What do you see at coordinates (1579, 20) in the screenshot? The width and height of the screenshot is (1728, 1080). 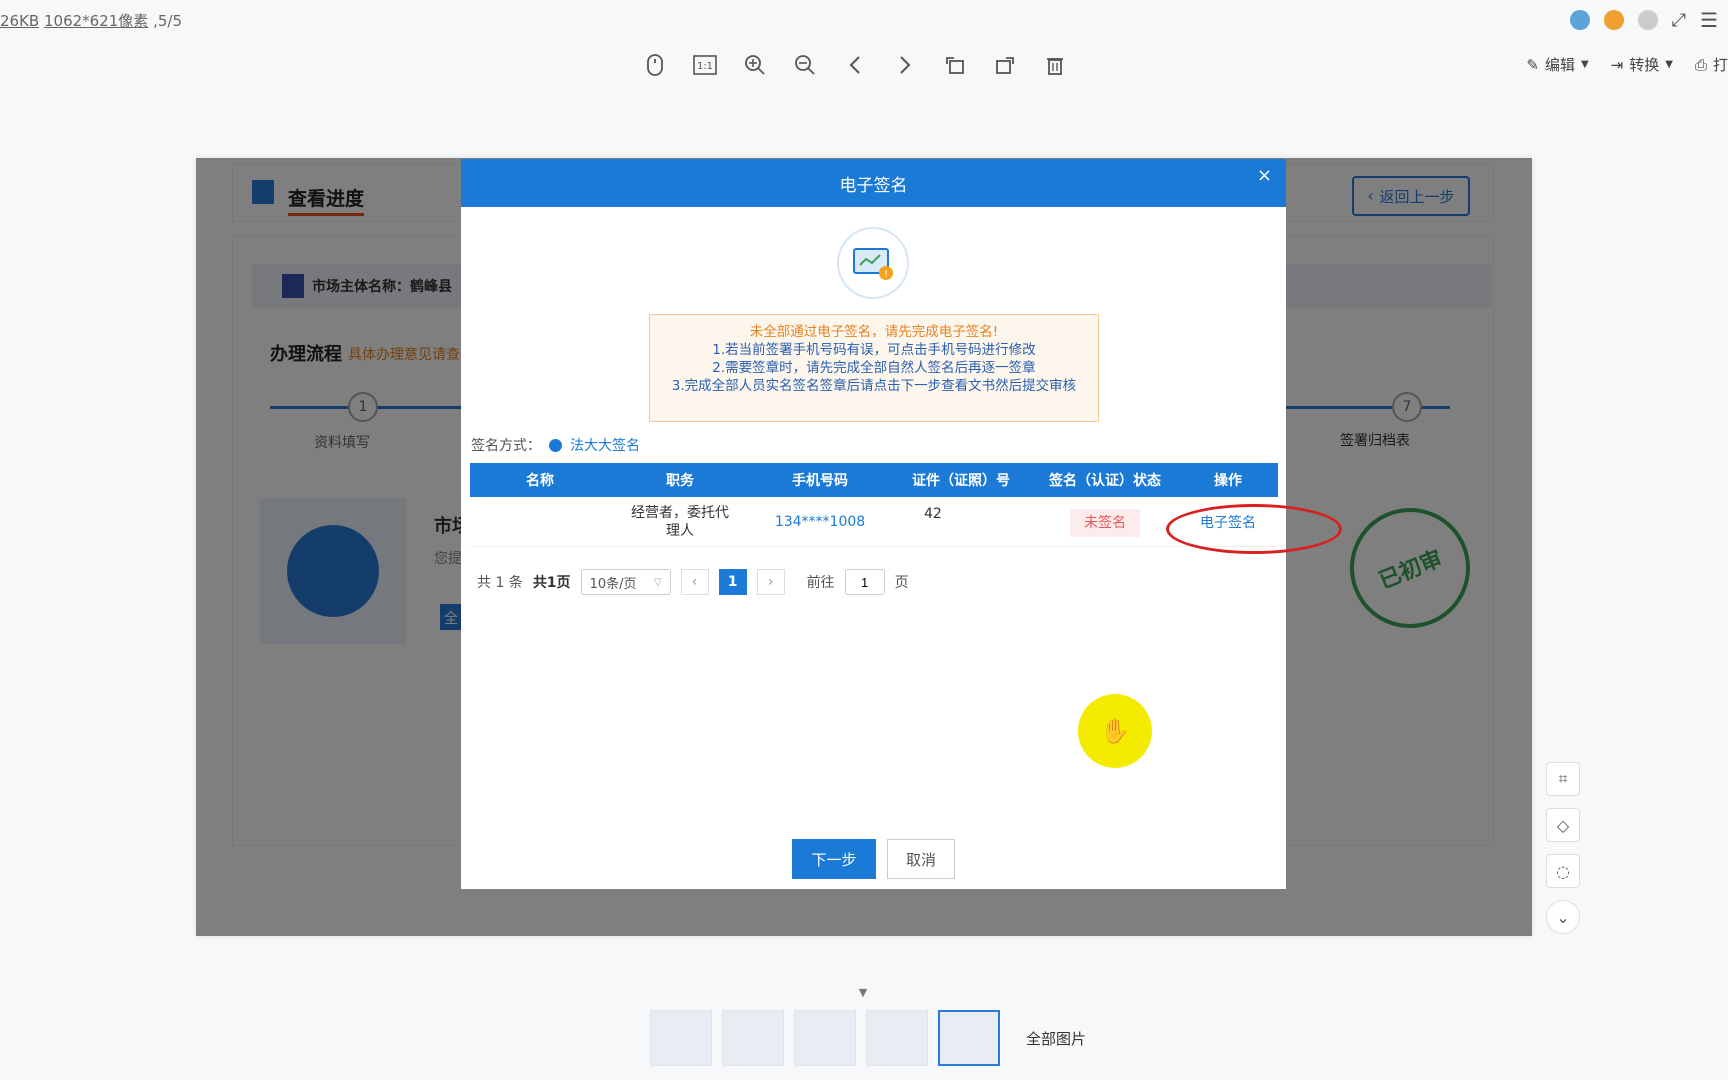 I see `browser-icon` at bounding box center [1579, 20].